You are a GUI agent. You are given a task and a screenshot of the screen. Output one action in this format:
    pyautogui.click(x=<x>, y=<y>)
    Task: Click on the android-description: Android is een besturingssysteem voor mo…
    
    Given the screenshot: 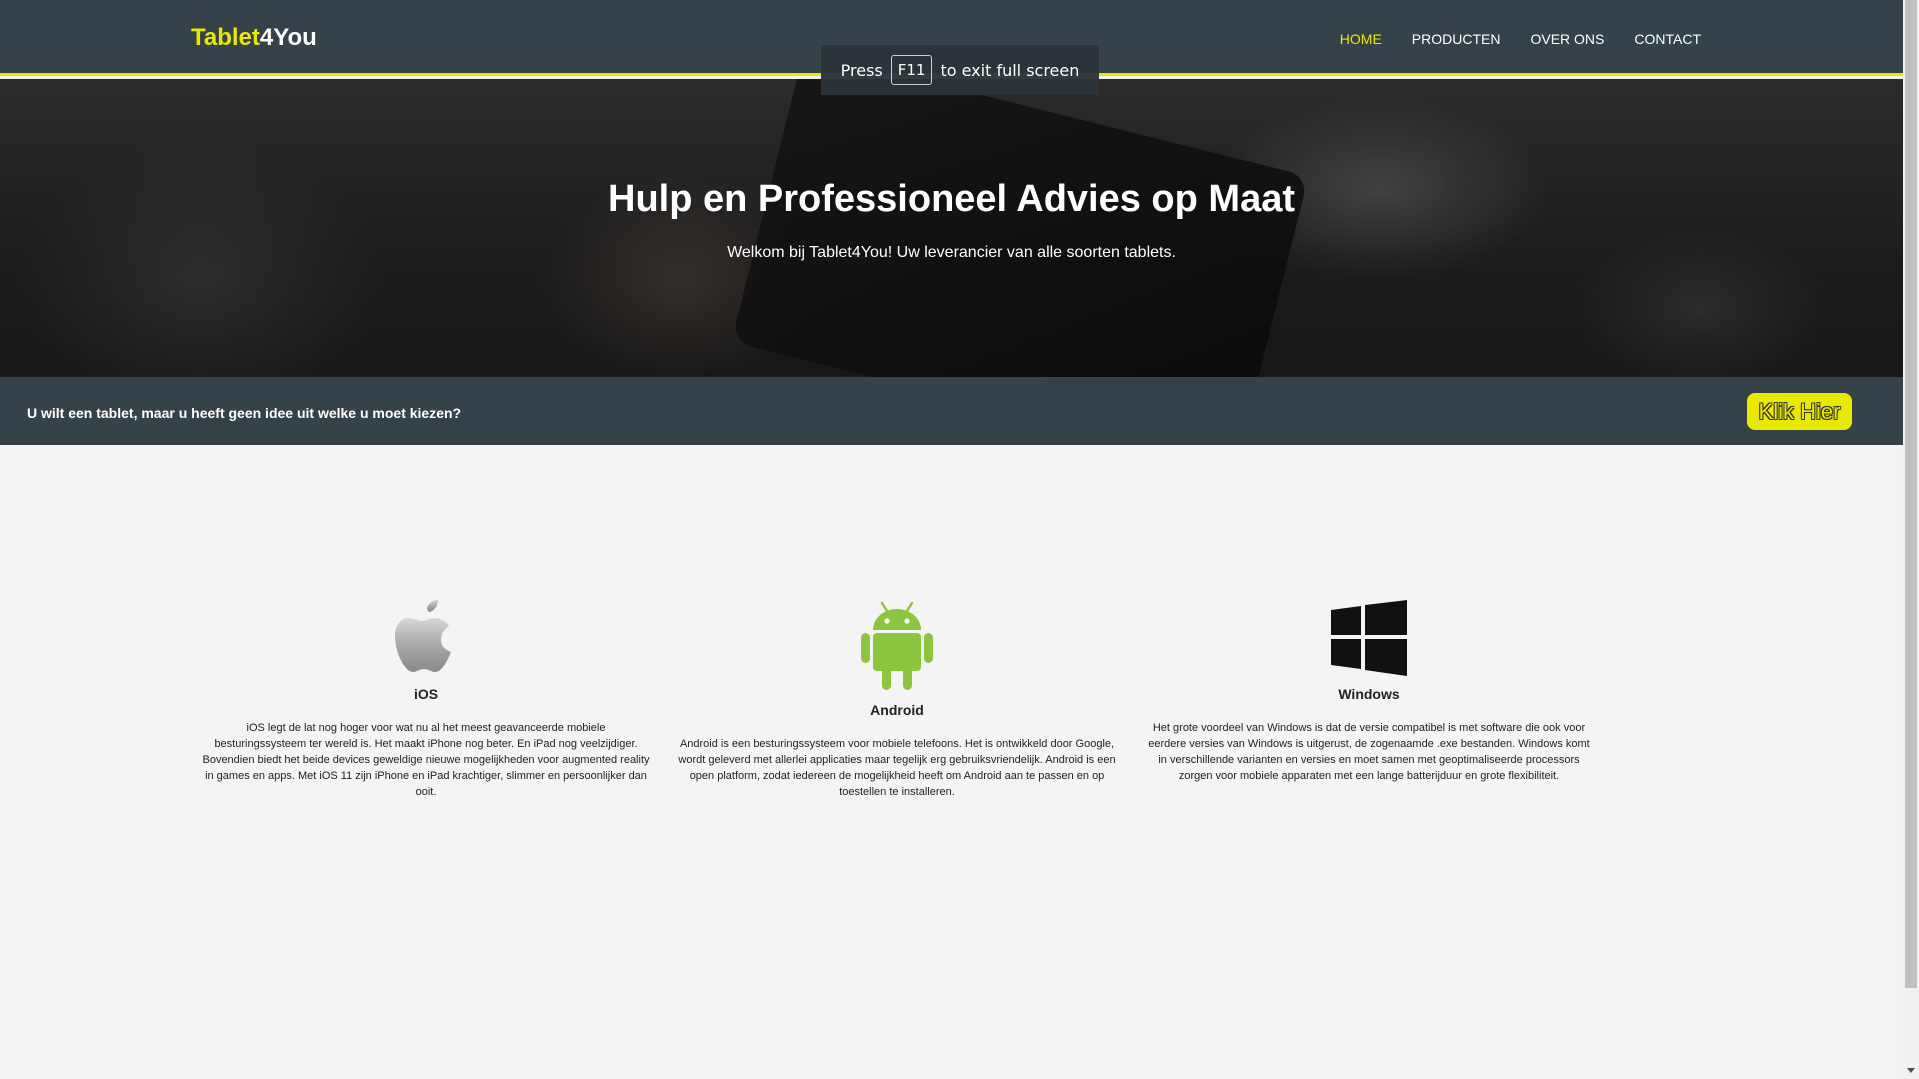 What is the action you would take?
    pyautogui.click(x=897, y=768)
    